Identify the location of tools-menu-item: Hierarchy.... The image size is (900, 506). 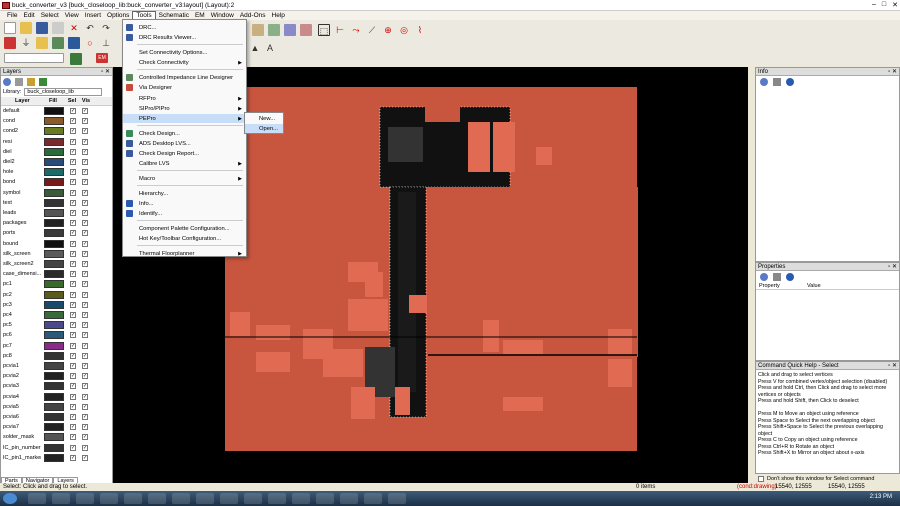
(184, 193).